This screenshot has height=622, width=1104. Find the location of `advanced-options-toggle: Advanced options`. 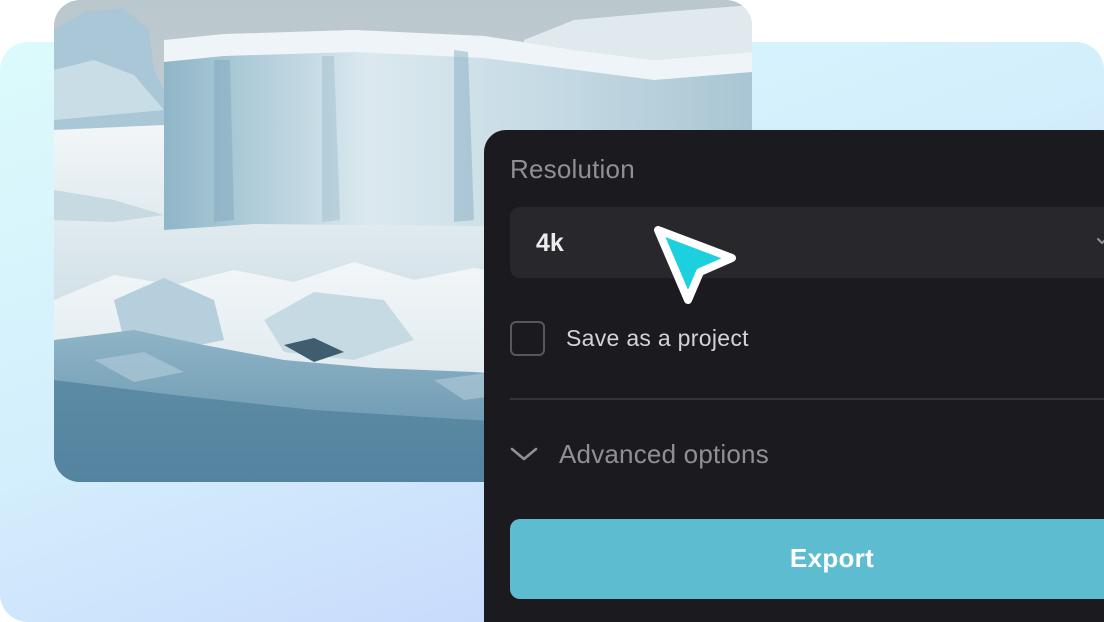

advanced-options-toggle: Advanced options is located at coordinates (639, 454).